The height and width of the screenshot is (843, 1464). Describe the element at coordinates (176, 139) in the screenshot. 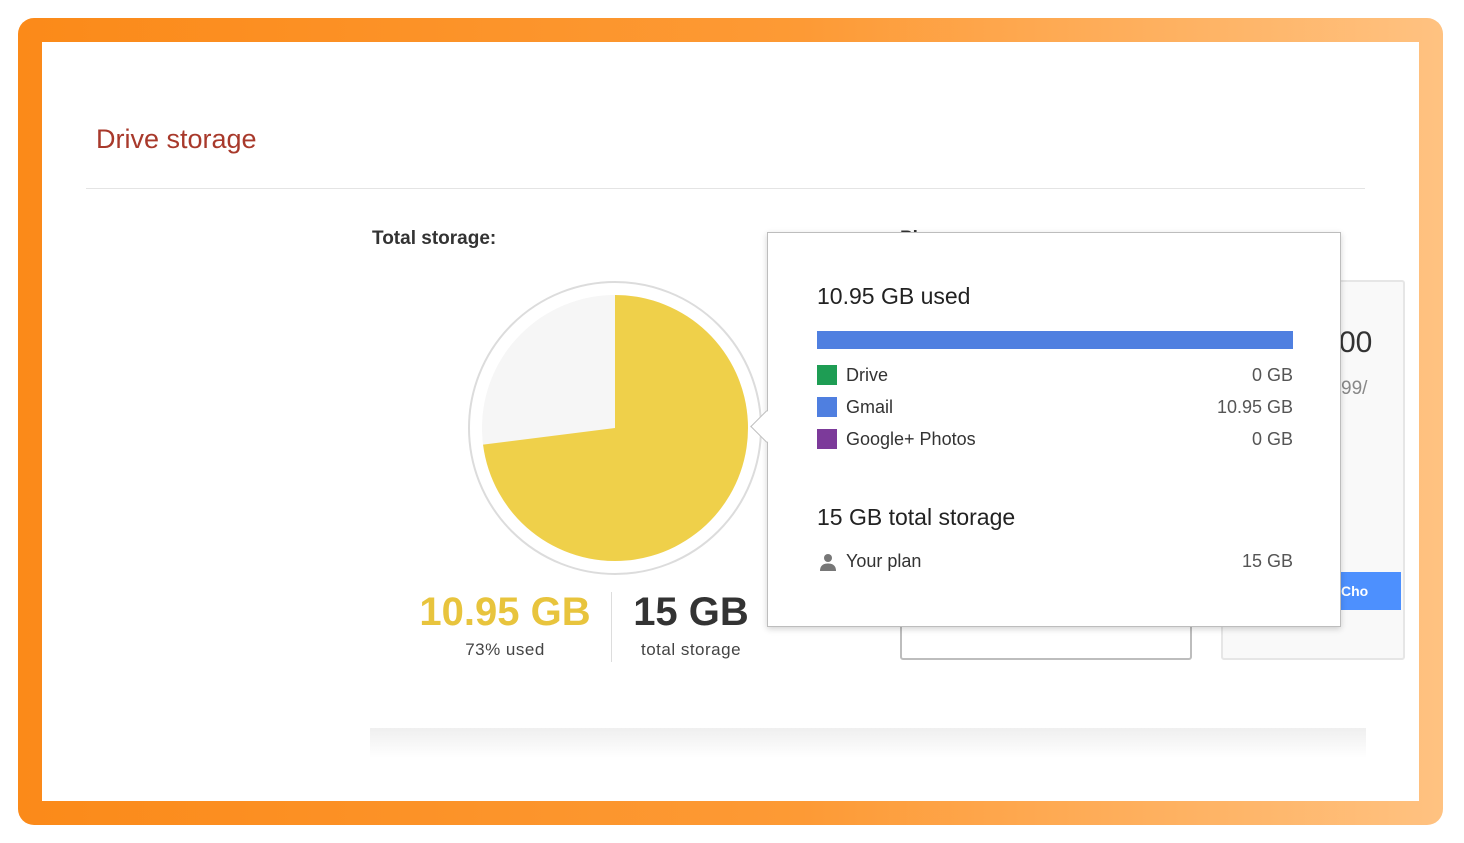

I see `page-title: Drive storage` at that location.